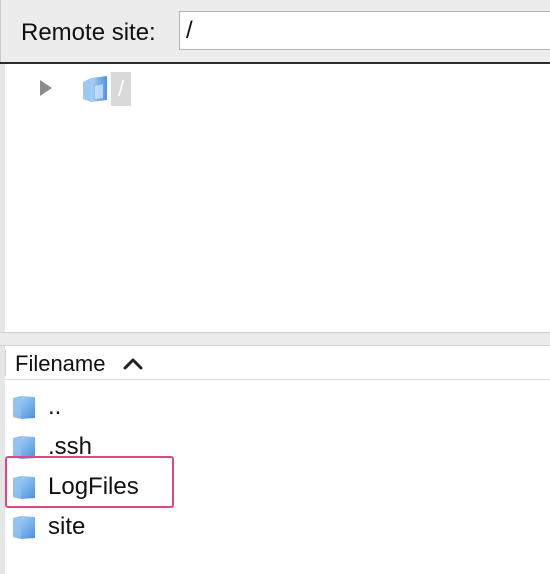 The image size is (550, 574). I want to click on filename-column-label: Filename, so click(60, 363).